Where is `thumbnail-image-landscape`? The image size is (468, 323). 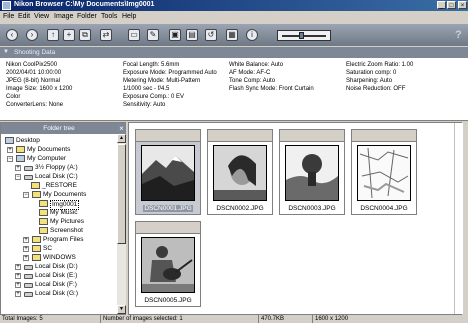 thumbnail-image-landscape is located at coordinates (312, 173).